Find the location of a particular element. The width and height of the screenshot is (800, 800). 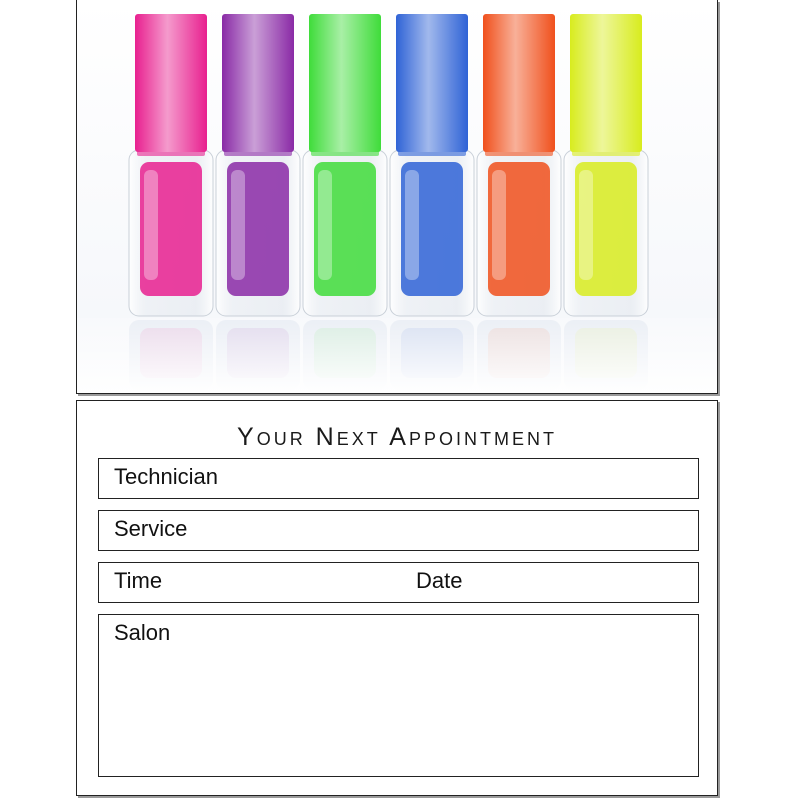

time-date-field: Time Date is located at coordinates (398, 582).